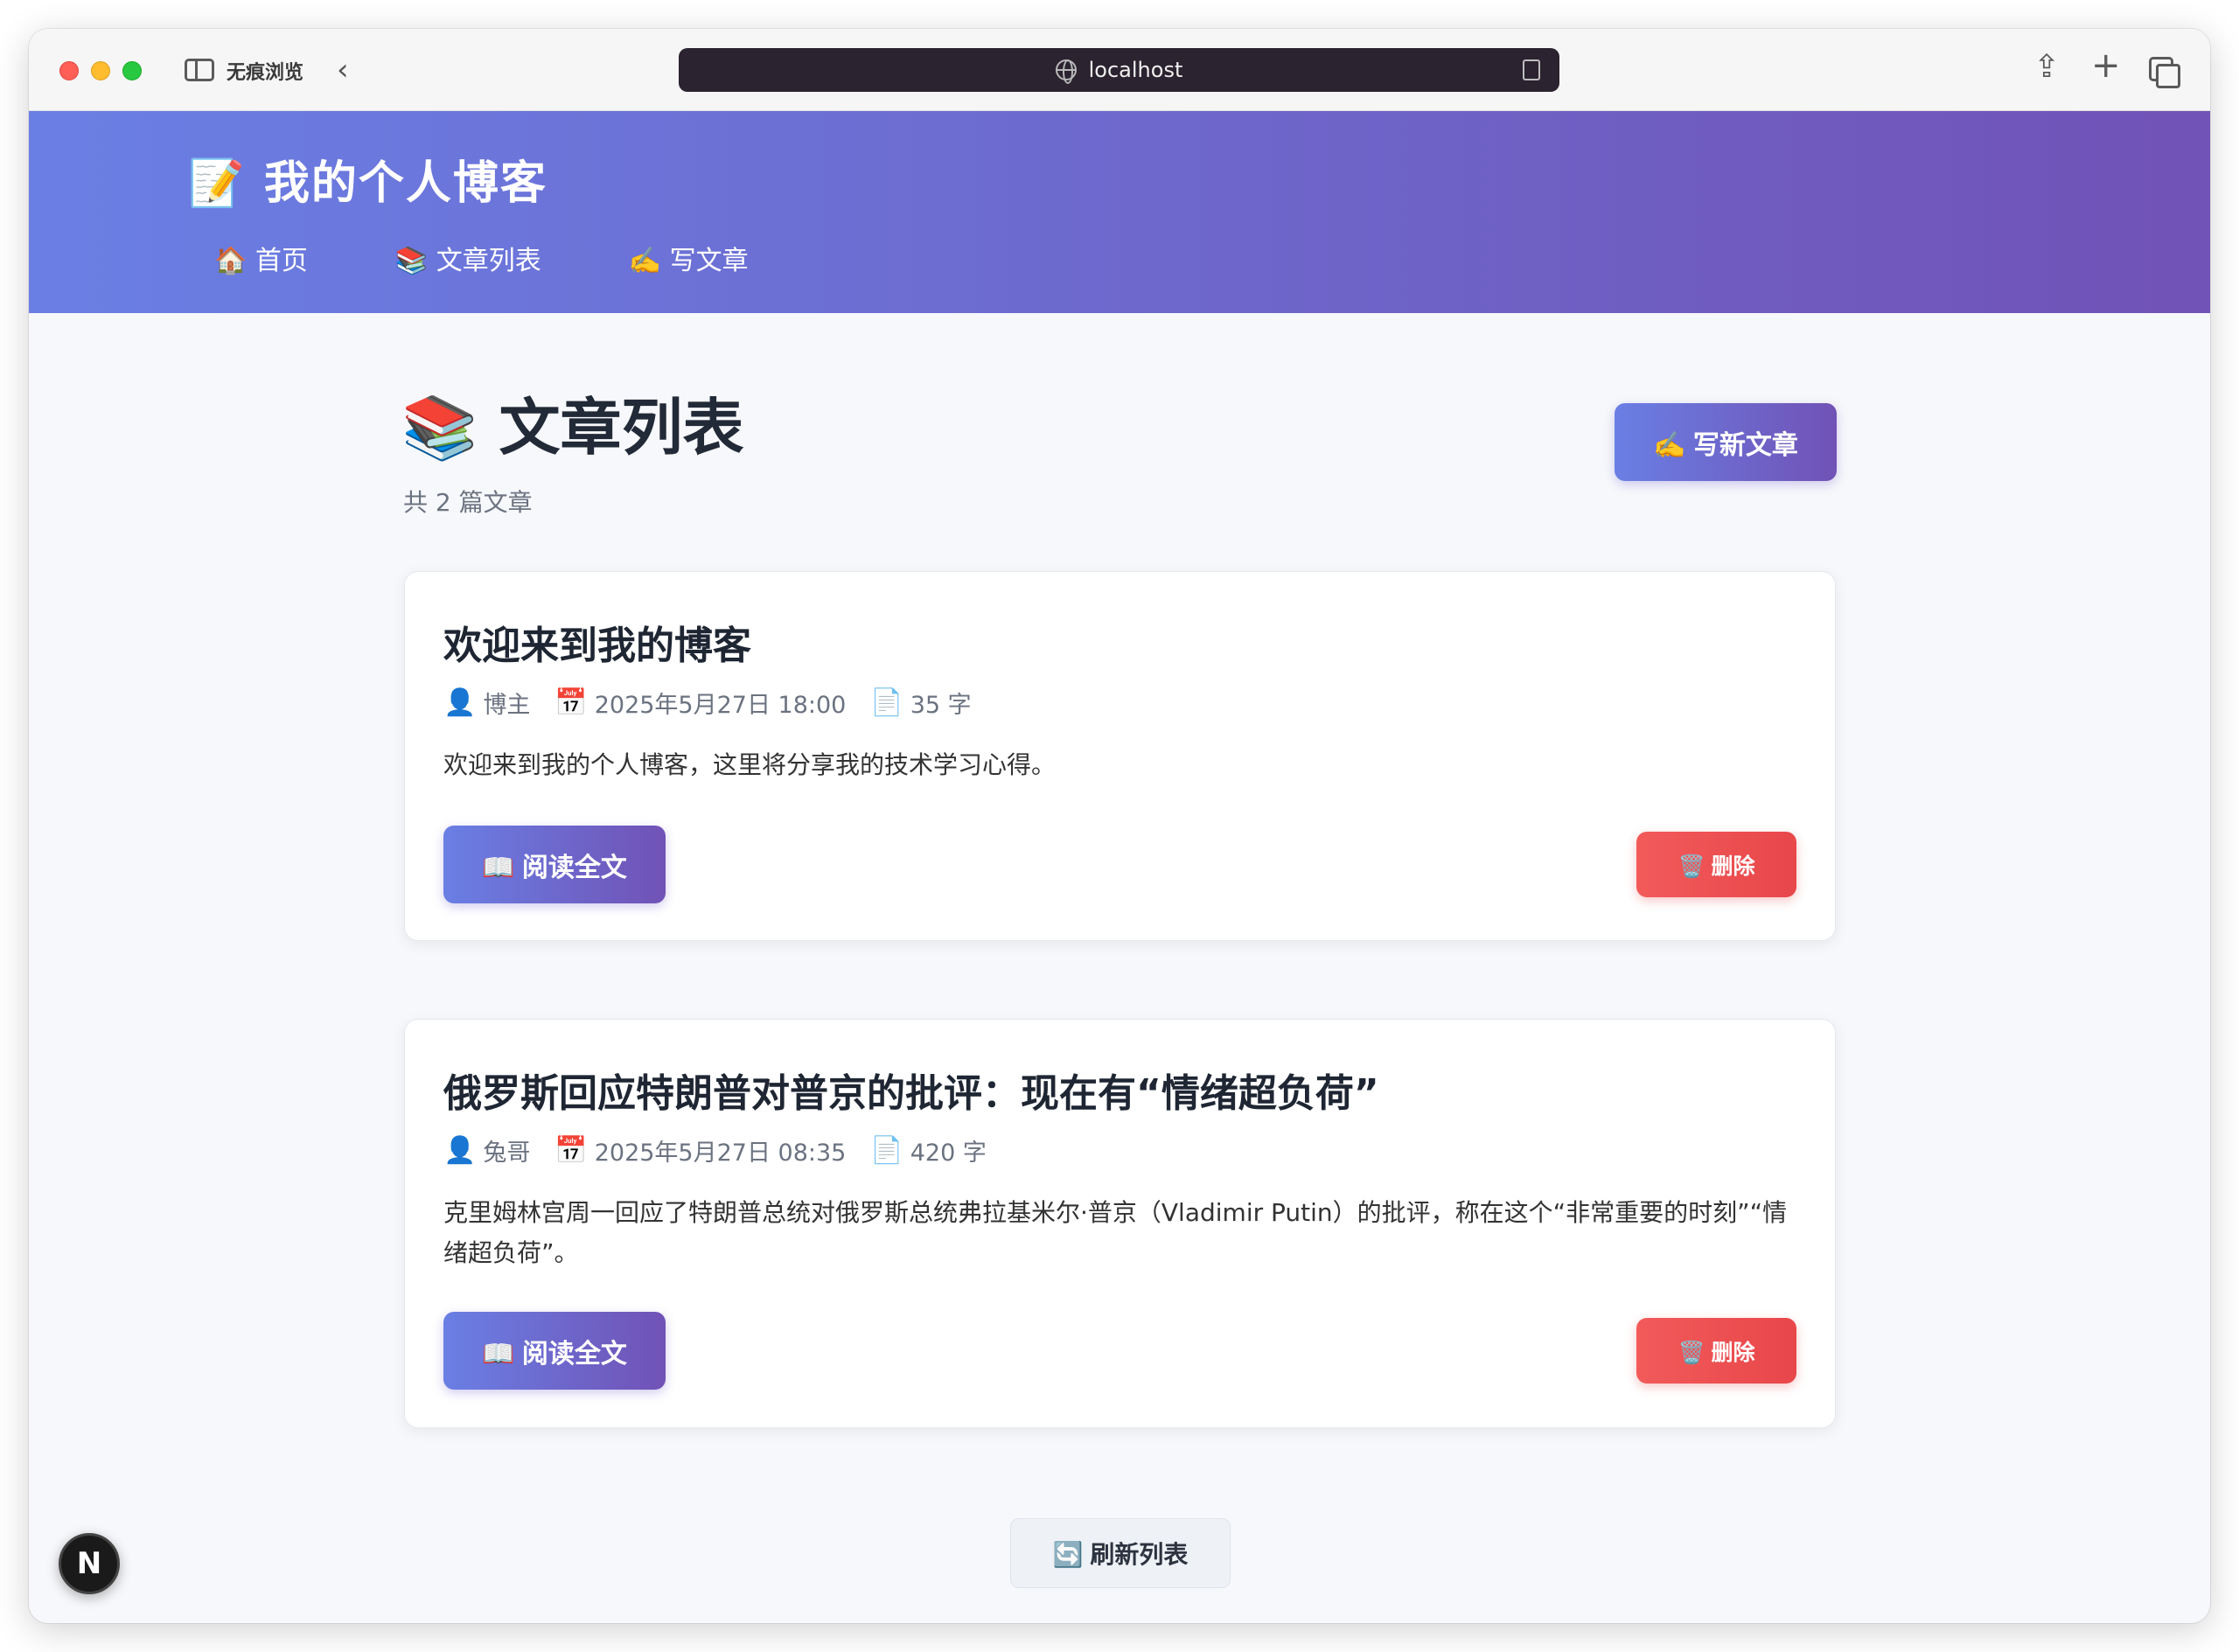 The height and width of the screenshot is (1652, 2239). I want to click on article-title: 俄罗斯回应特朗普对普京的批评：现在有“情绪超负荷”, so click(911, 1090).